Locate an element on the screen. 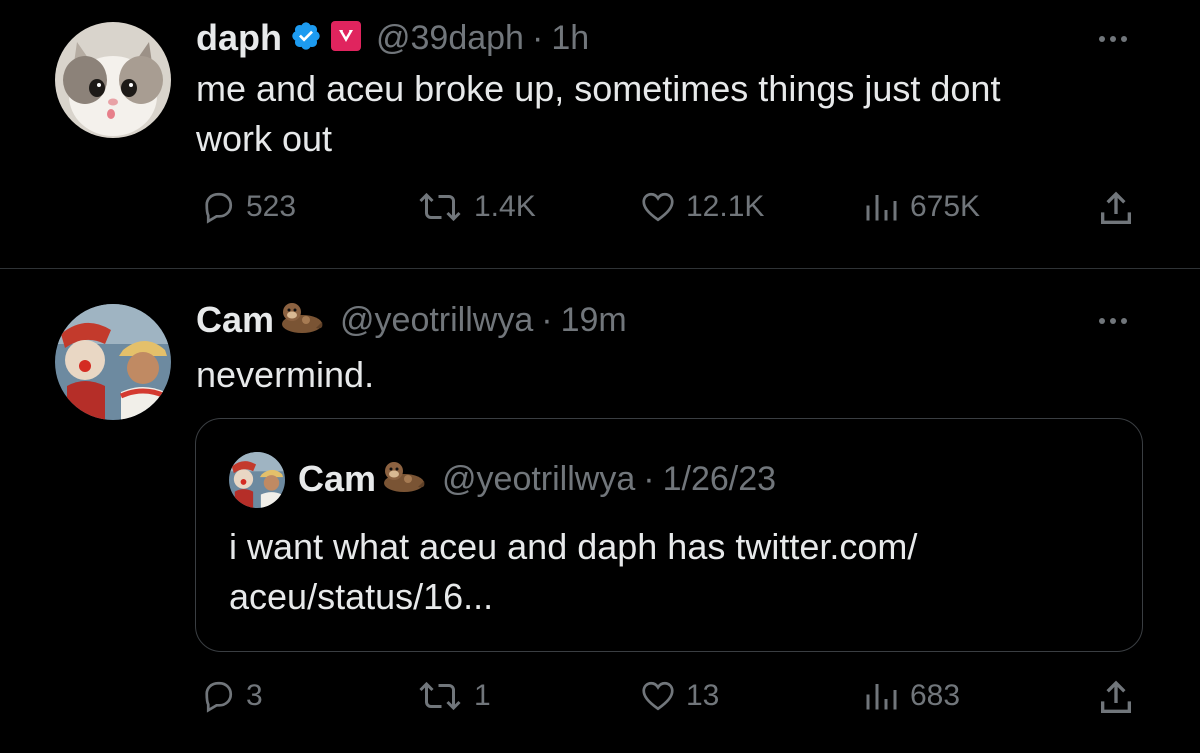 This screenshot has height=753, width=1200. views-button: 675K is located at coordinates (920, 207).